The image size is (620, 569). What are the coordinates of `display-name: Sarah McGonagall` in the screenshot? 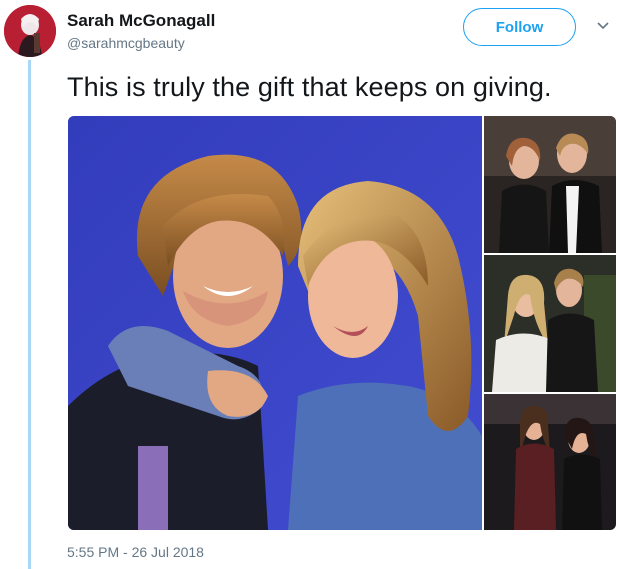 It's located at (141, 21).